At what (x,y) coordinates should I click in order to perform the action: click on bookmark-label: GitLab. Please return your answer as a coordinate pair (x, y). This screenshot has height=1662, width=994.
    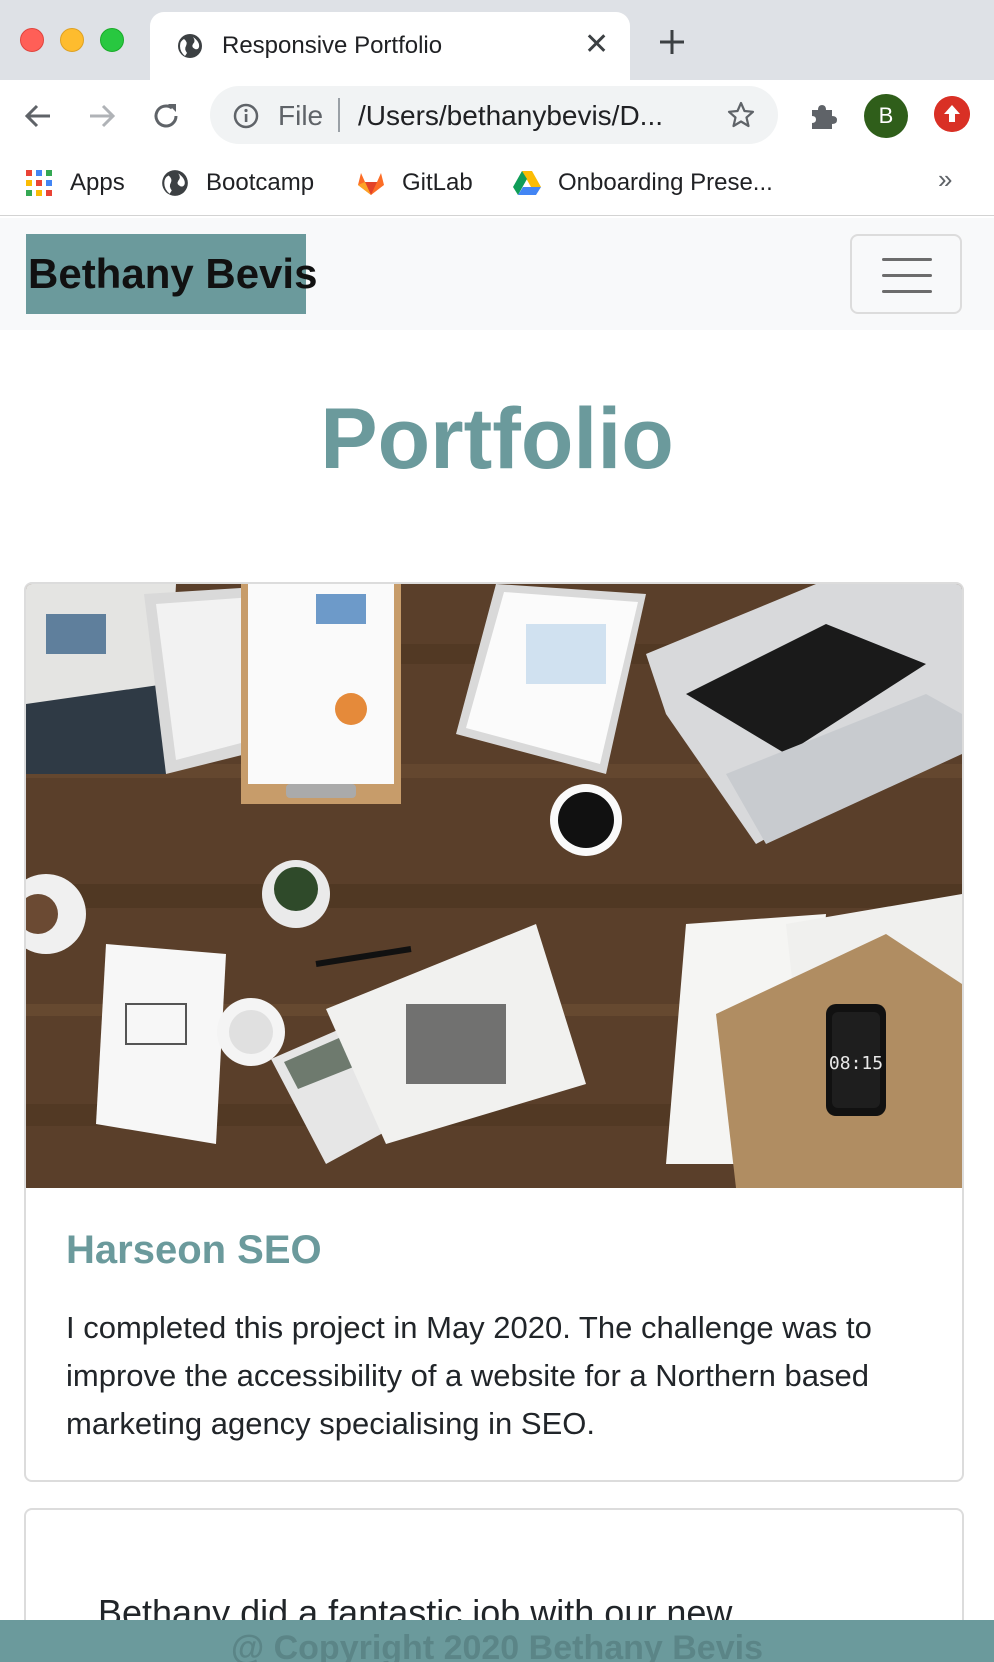
    Looking at the image, I should click on (437, 182).